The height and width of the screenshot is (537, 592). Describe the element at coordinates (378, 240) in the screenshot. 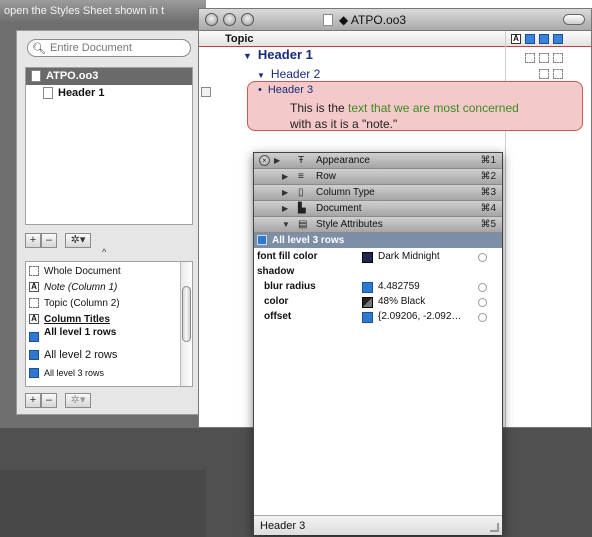

I see `selected-style-header: All level 3 rows` at that location.